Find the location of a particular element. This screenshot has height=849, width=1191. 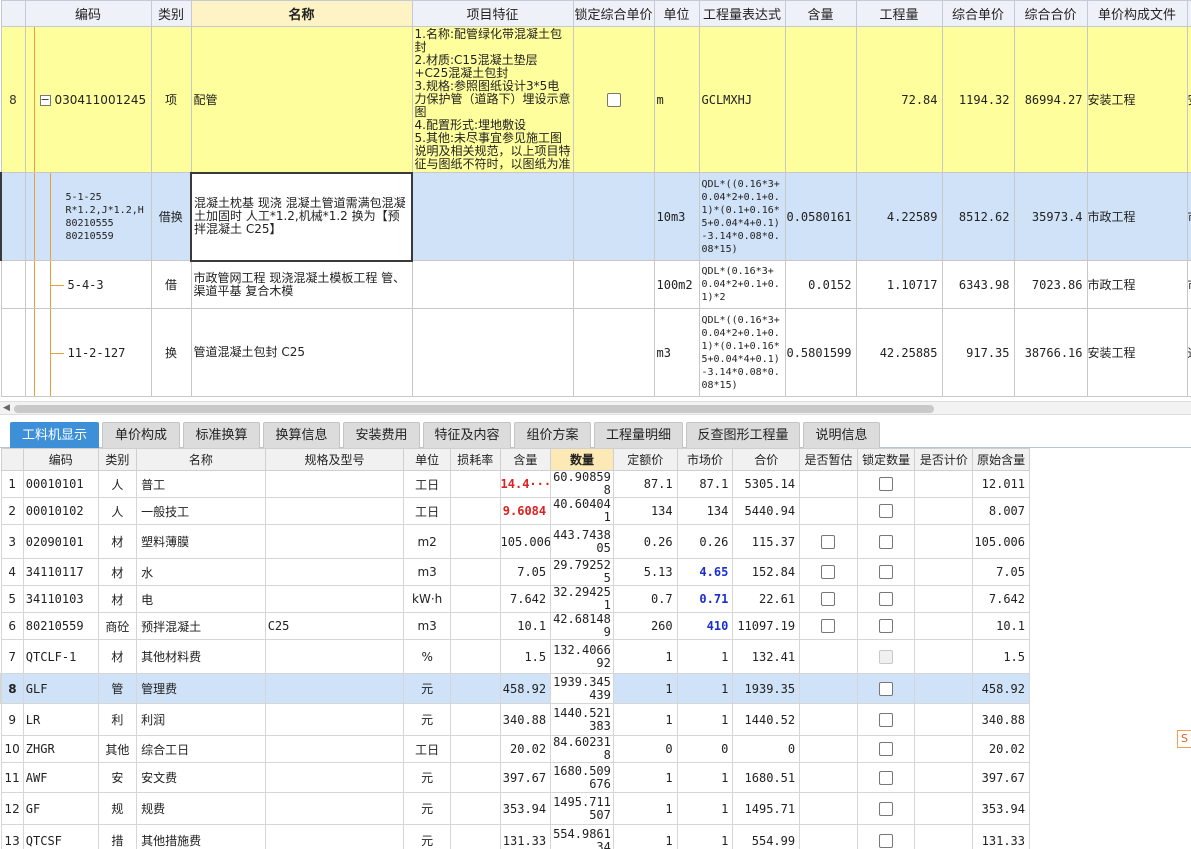

quota-cell: 87.1 is located at coordinates (645, 484).